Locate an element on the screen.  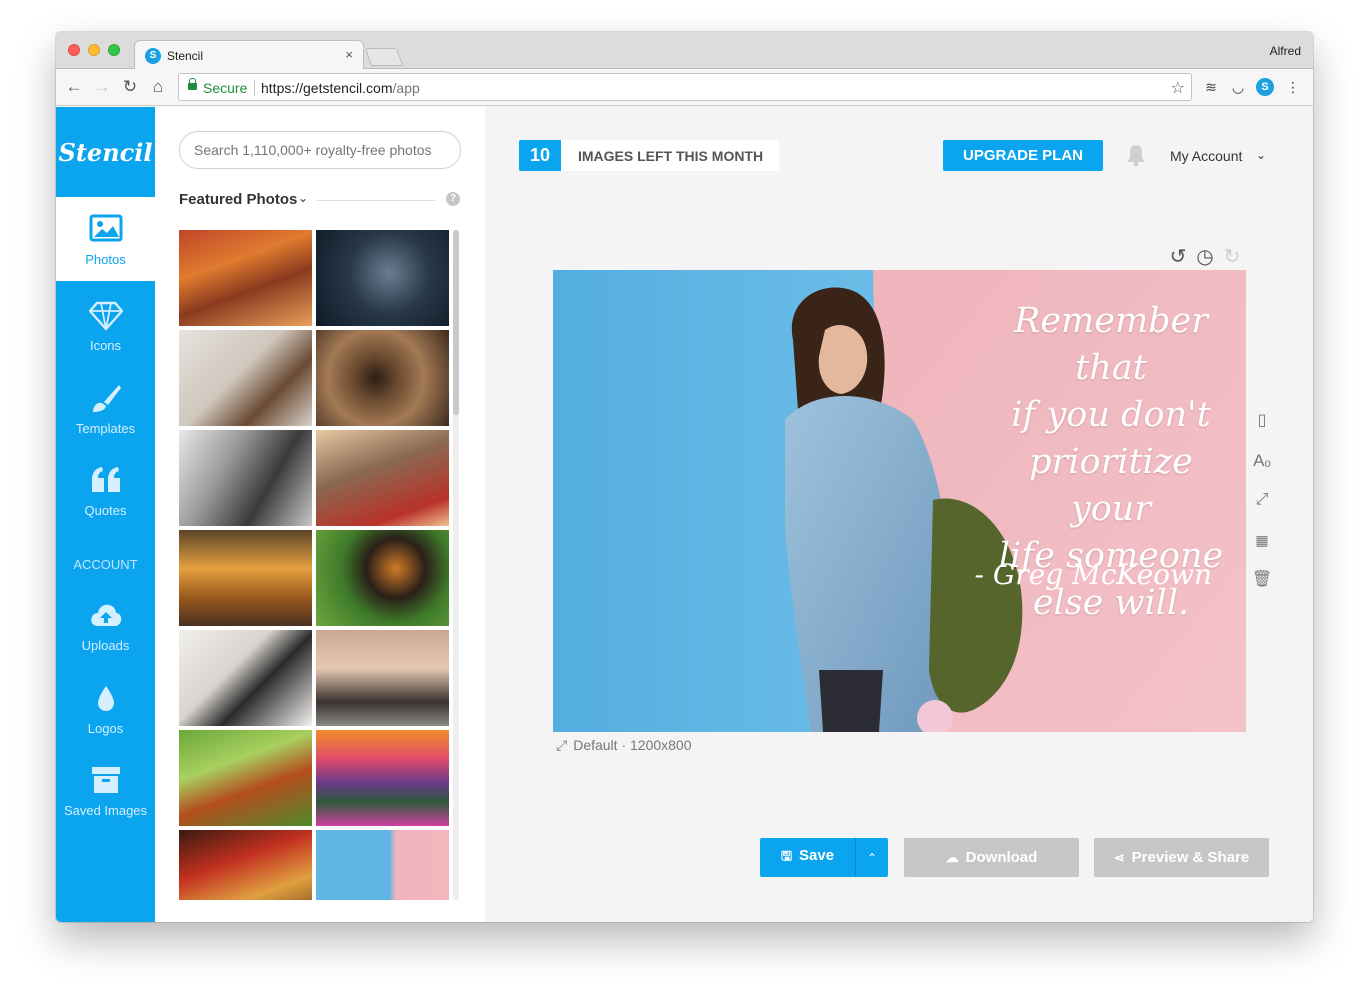
new-tab-button is located at coordinates (384, 57).